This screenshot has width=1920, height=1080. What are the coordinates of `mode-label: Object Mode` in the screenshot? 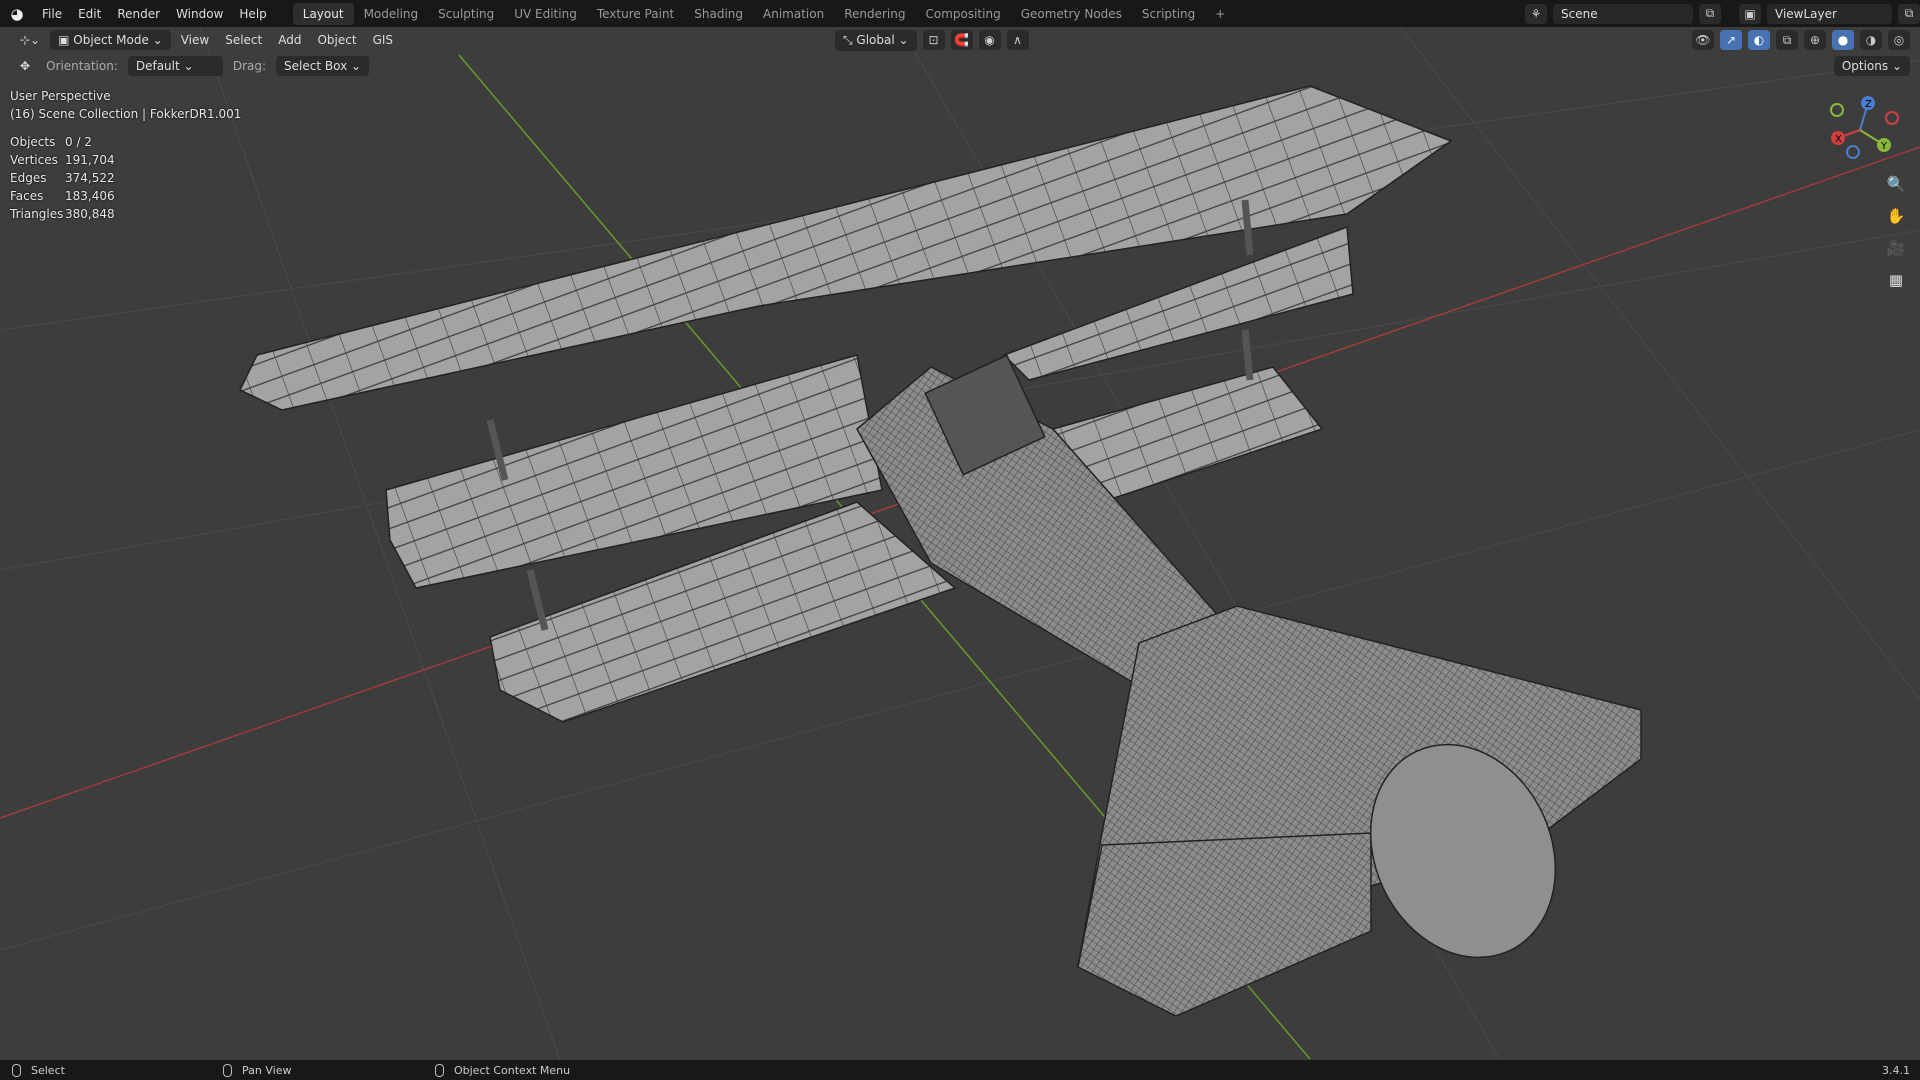 It's located at (111, 40).